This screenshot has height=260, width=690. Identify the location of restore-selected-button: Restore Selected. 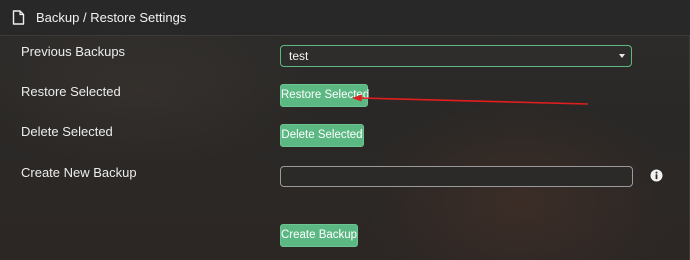
(324, 95).